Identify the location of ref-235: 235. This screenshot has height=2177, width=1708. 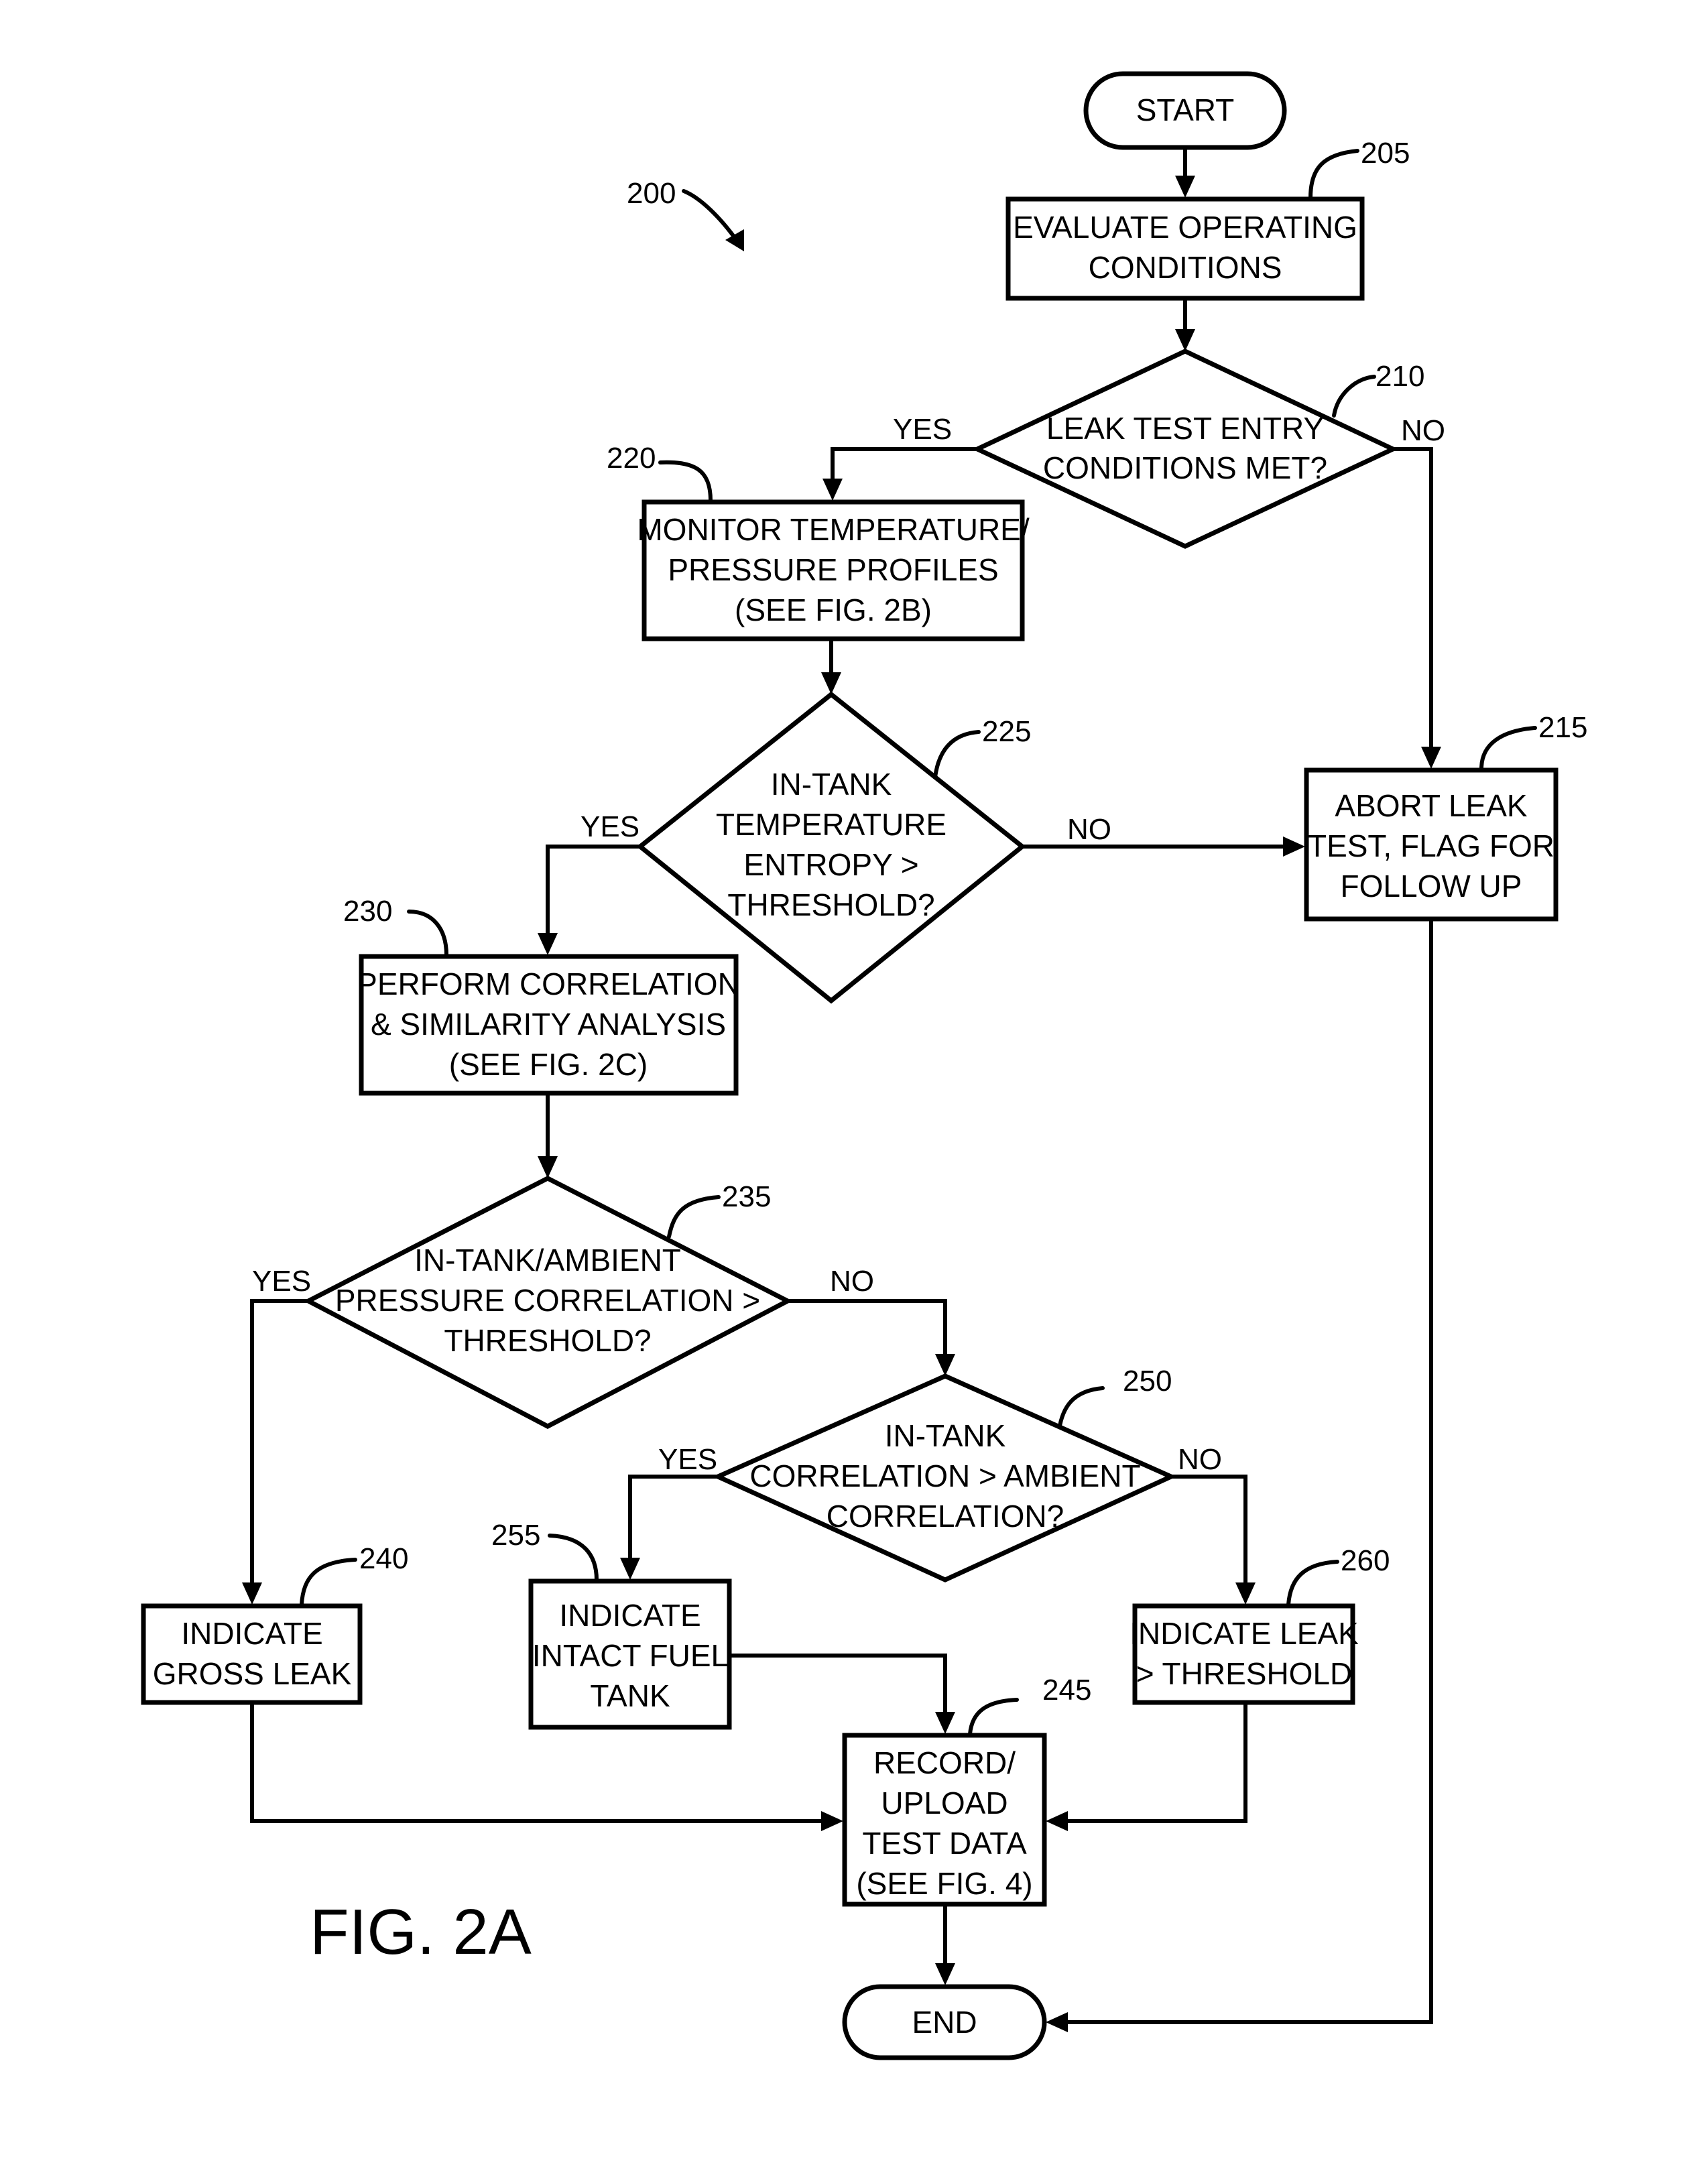
(746, 1196).